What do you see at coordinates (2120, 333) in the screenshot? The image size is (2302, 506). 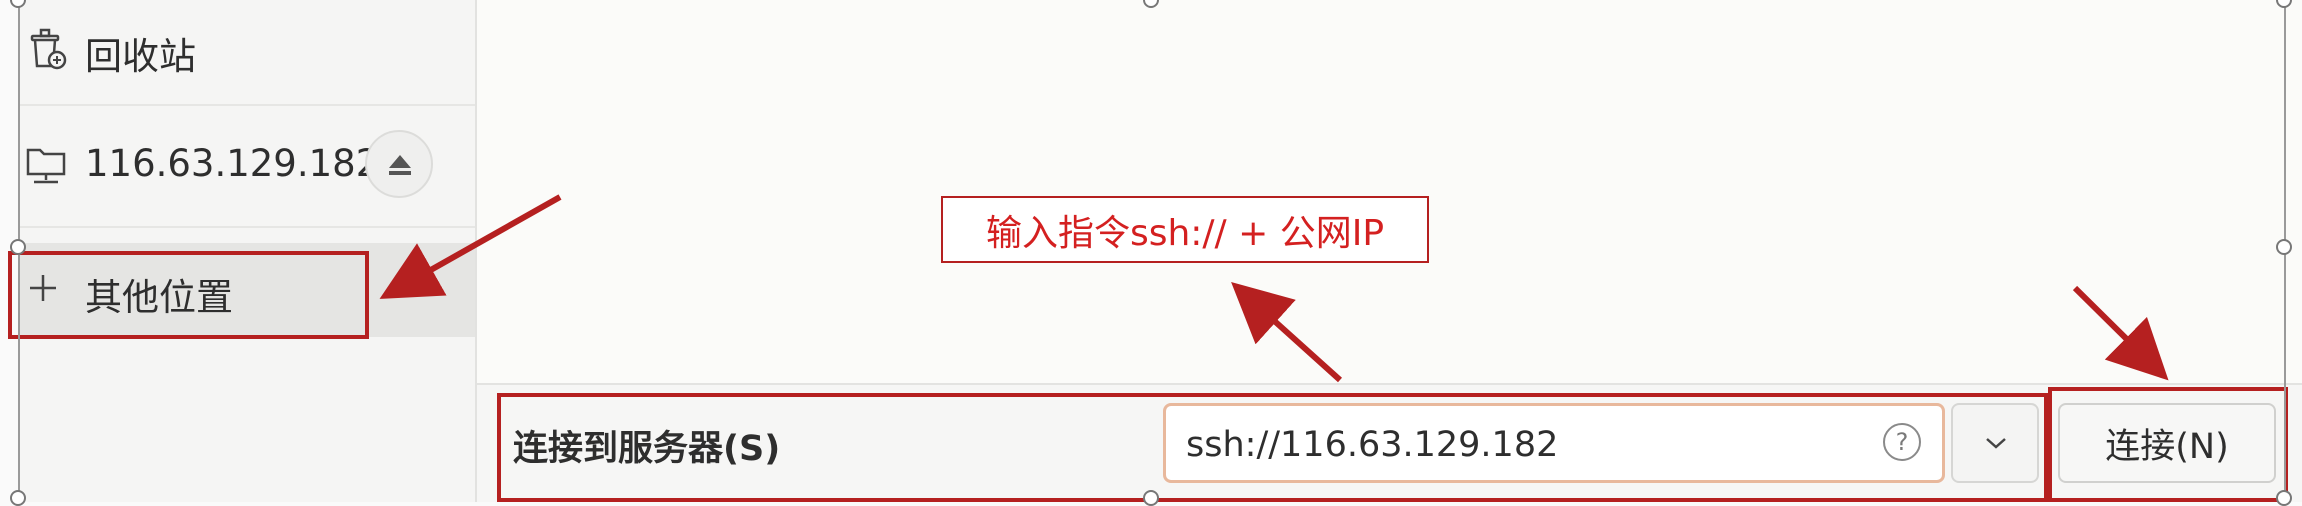 I see `arrow-to-connect-button` at bounding box center [2120, 333].